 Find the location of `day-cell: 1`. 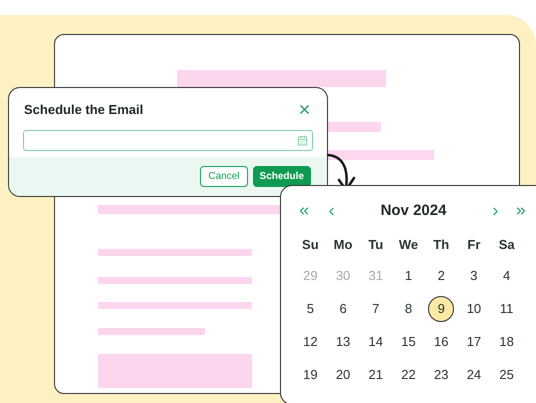

day-cell: 1 is located at coordinates (408, 276).